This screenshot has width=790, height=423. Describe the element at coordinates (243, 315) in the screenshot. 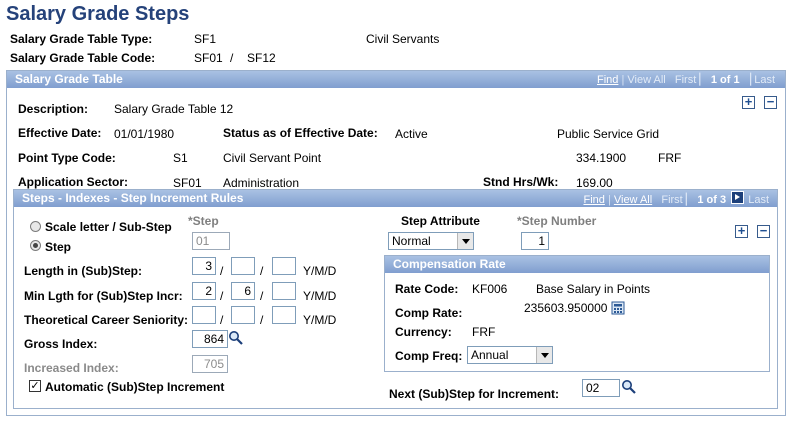

I see `career-months-input` at that location.